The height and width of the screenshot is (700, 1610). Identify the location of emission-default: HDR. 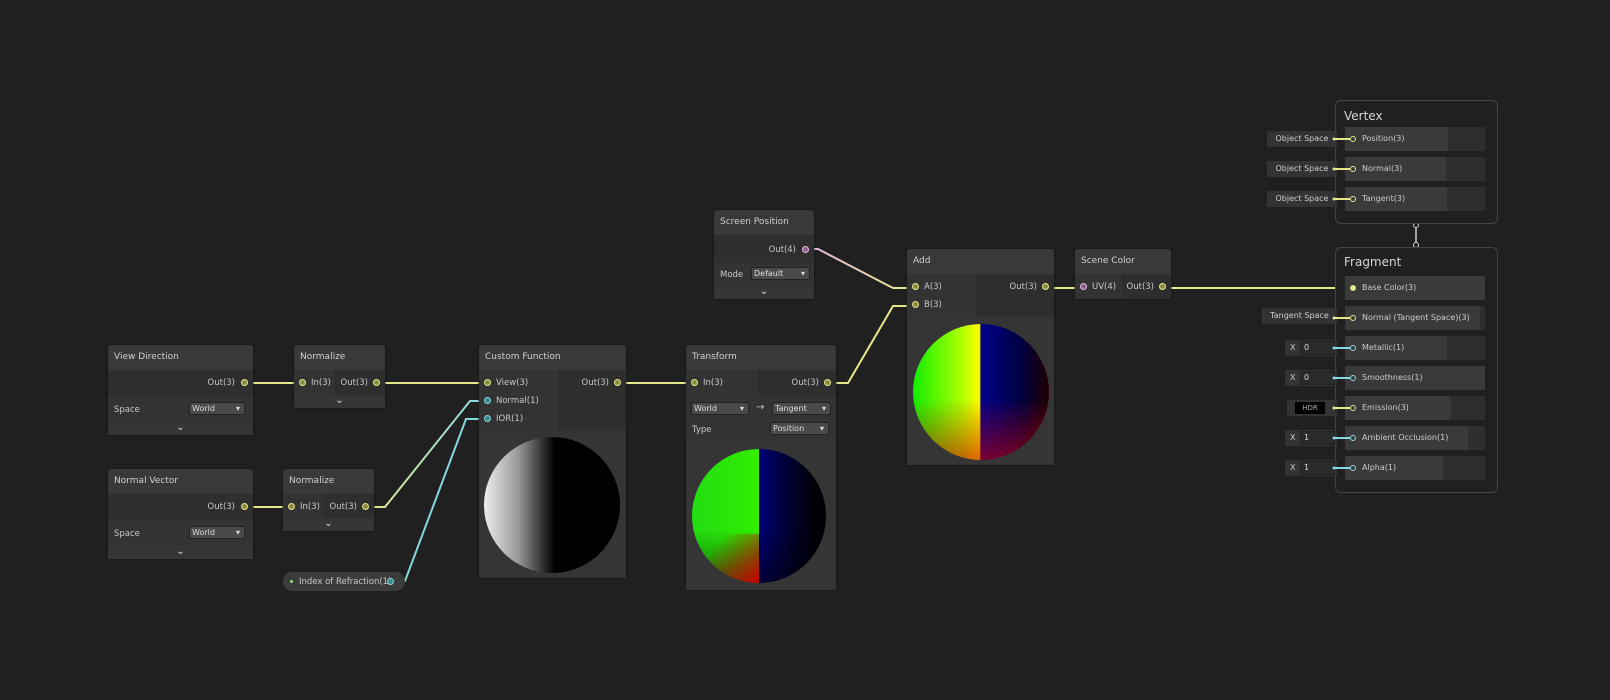
(1312, 408).